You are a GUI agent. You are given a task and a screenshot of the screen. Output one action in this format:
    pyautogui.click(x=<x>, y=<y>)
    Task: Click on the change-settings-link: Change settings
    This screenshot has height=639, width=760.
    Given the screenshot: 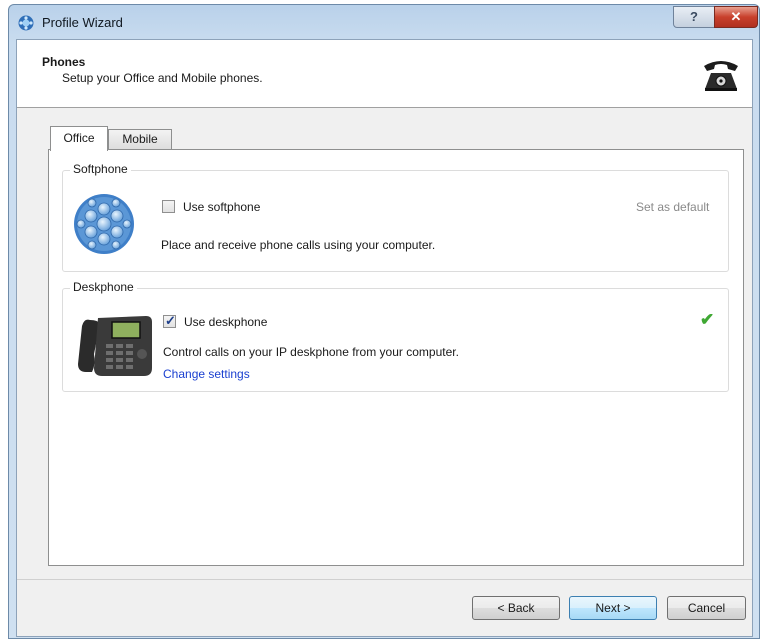 What is the action you would take?
    pyautogui.click(x=206, y=374)
    